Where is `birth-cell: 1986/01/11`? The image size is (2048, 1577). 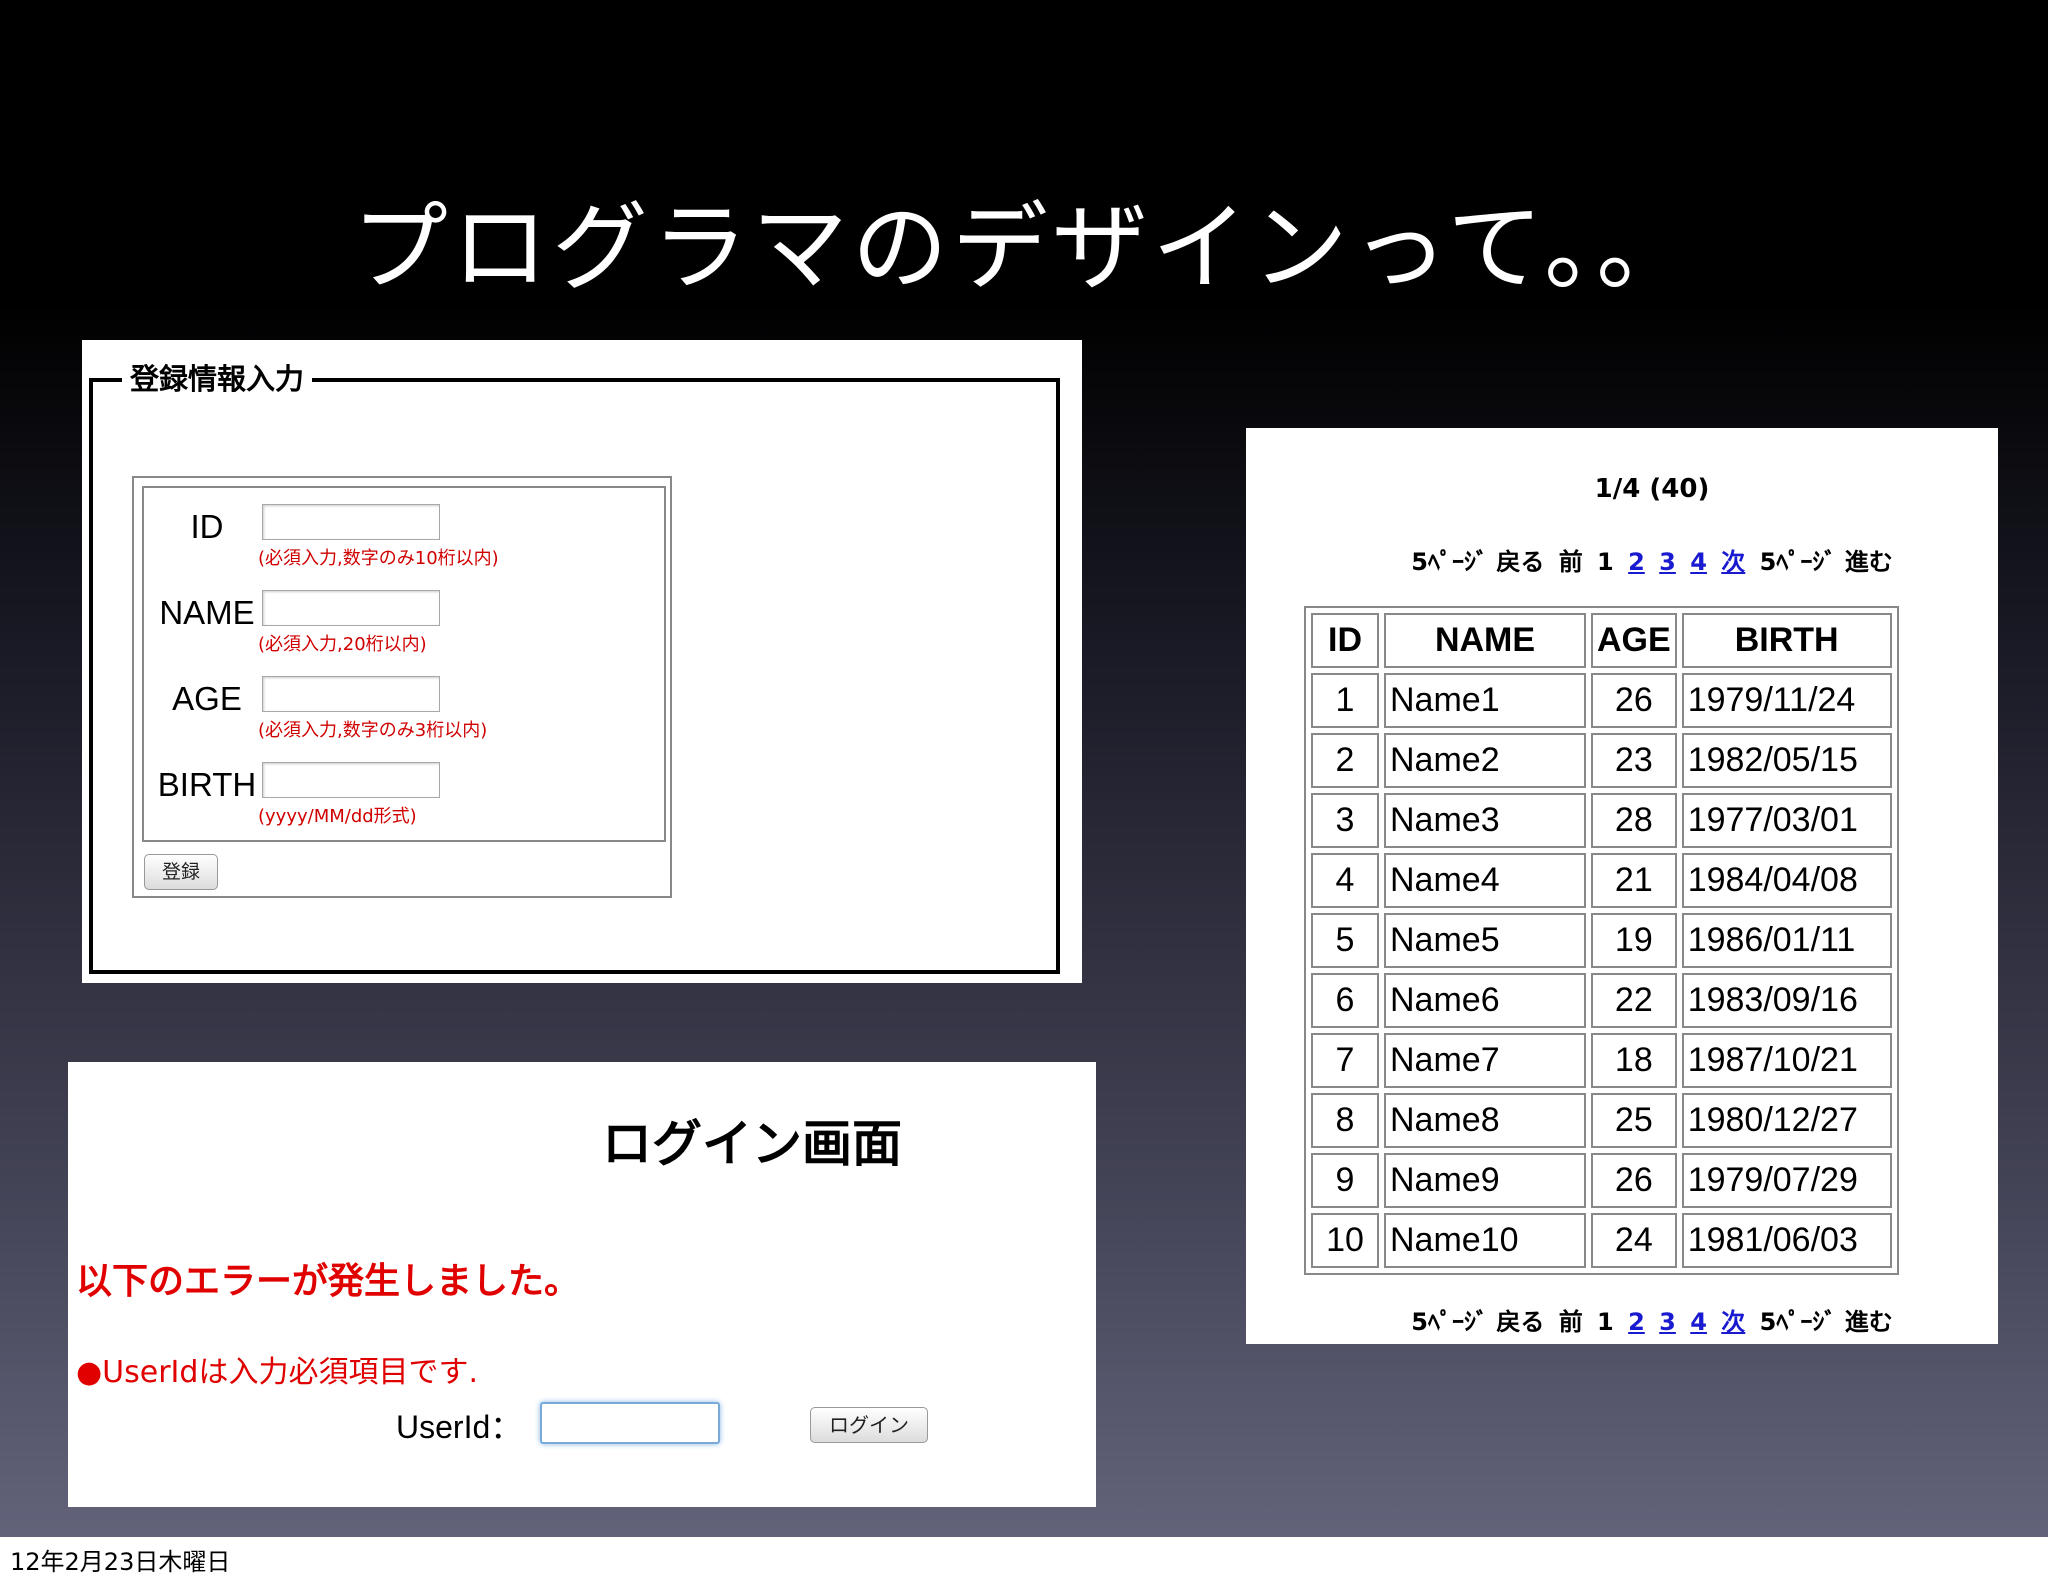 birth-cell: 1986/01/11 is located at coordinates (1786, 940).